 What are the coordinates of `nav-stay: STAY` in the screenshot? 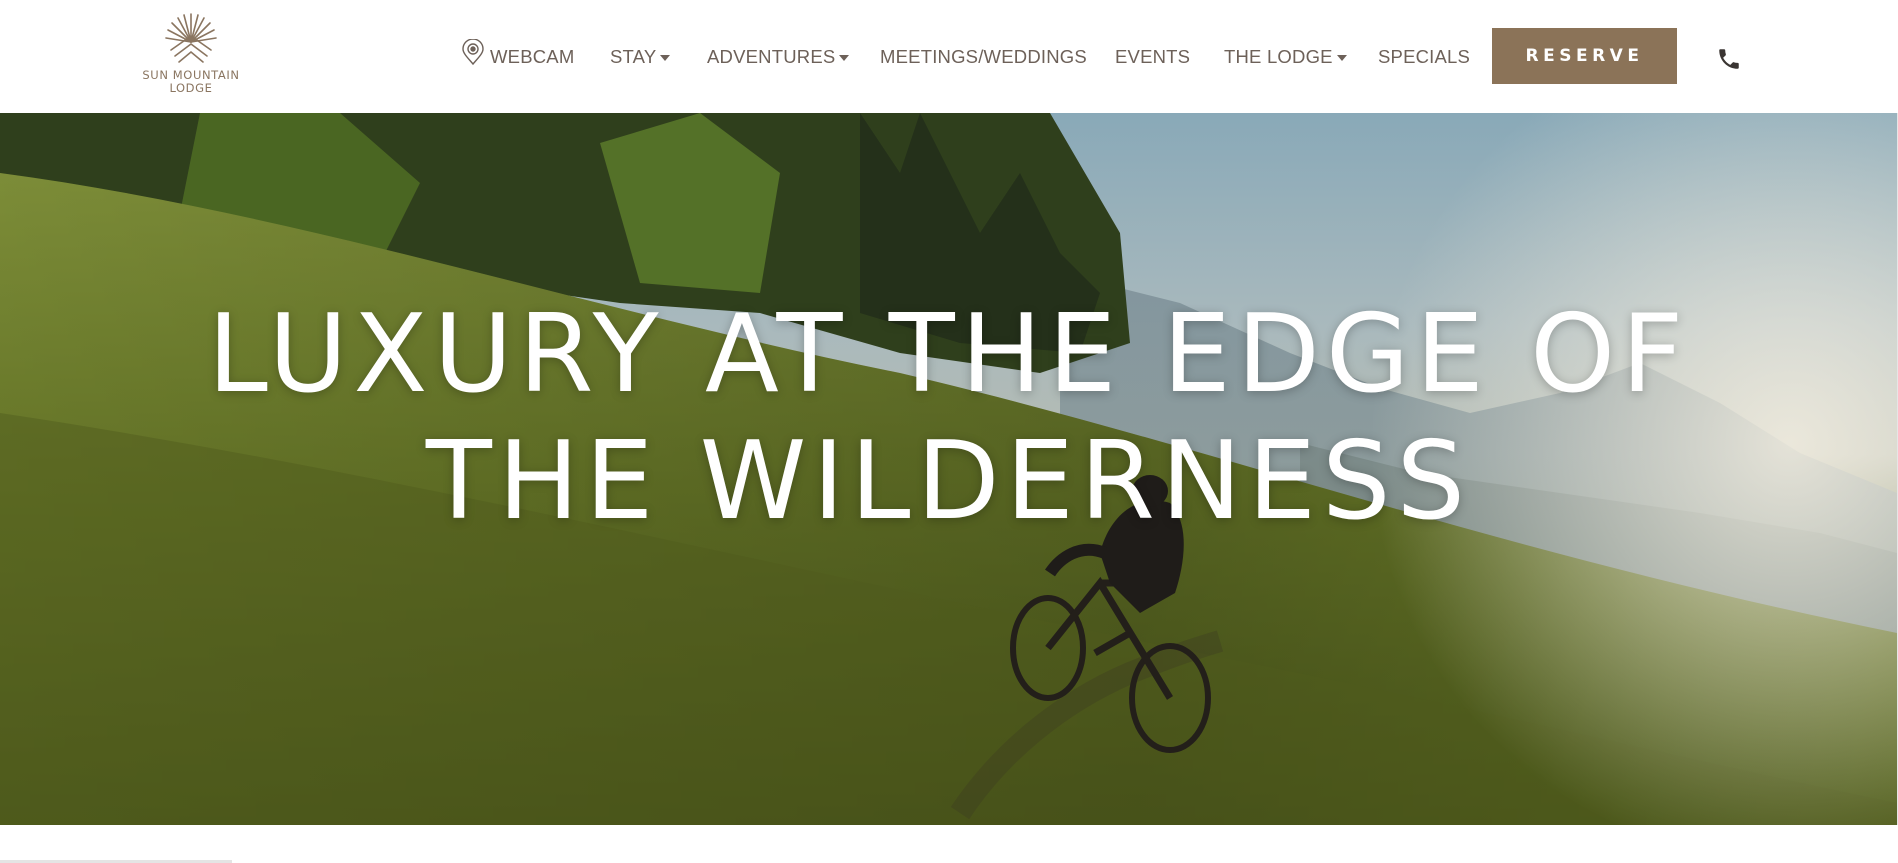 It's located at (640, 57).